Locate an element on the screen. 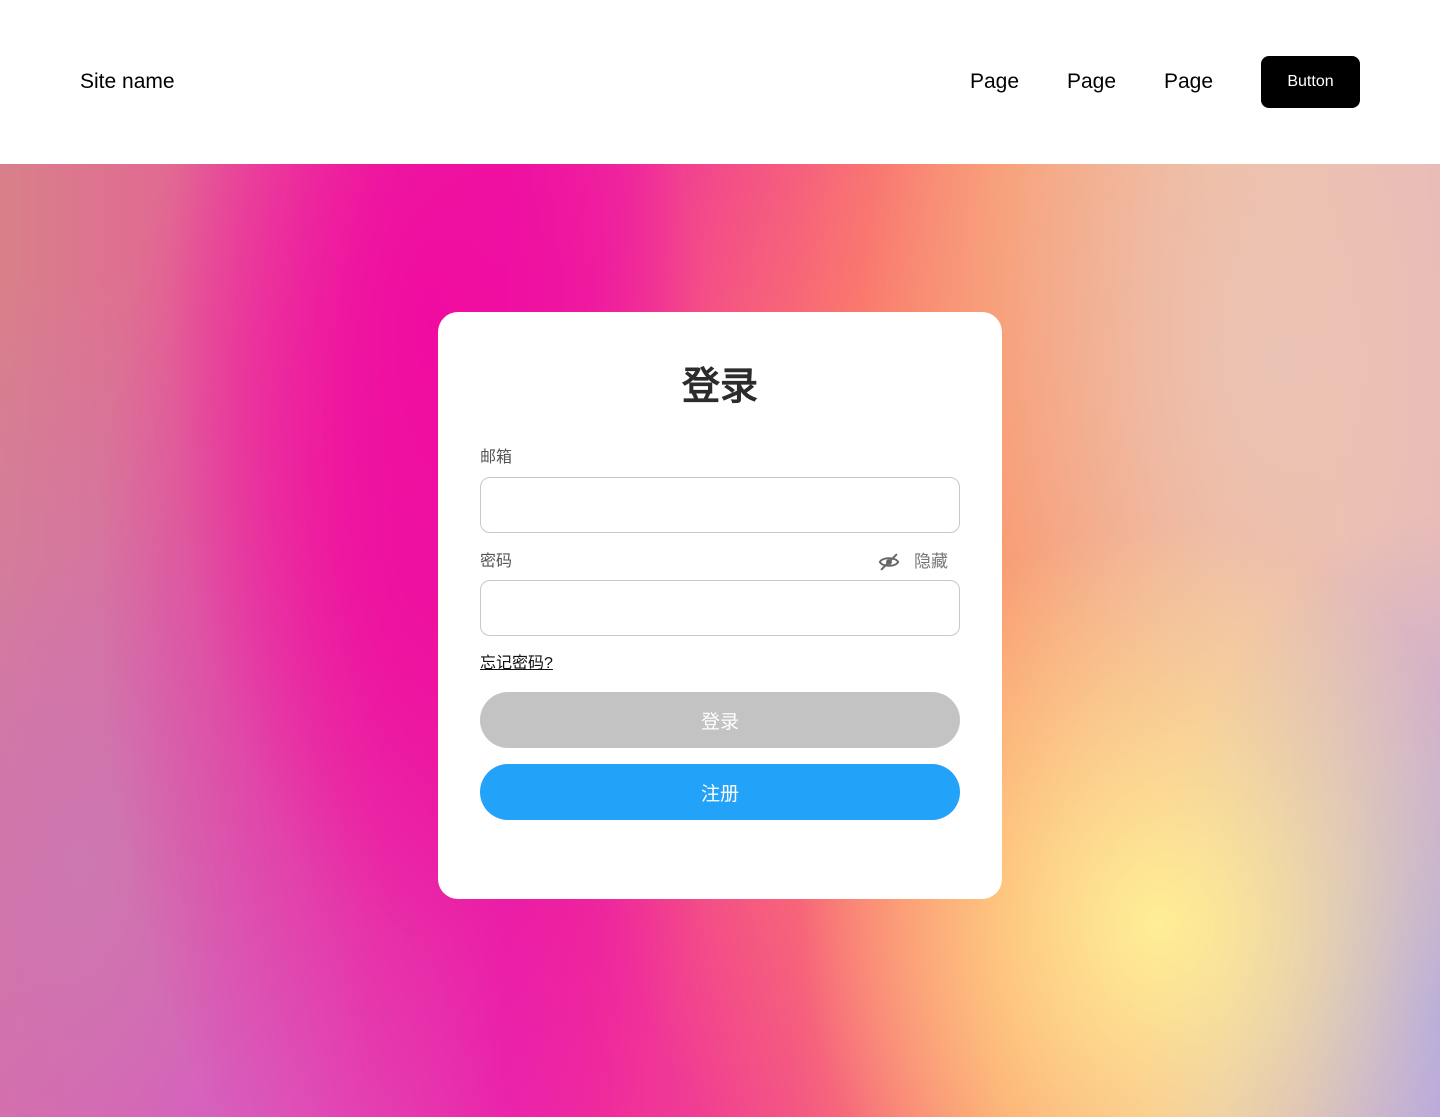 Image resolution: width=1440 pixels, height=1117 pixels. nav-link-page-1: Page is located at coordinates (994, 82).